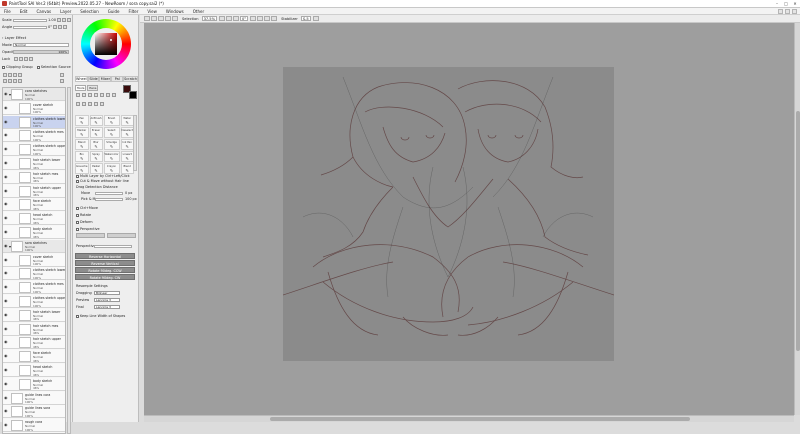  Describe the element at coordinates (77, 229) in the screenshot. I see `perspective-checkbox` at that location.